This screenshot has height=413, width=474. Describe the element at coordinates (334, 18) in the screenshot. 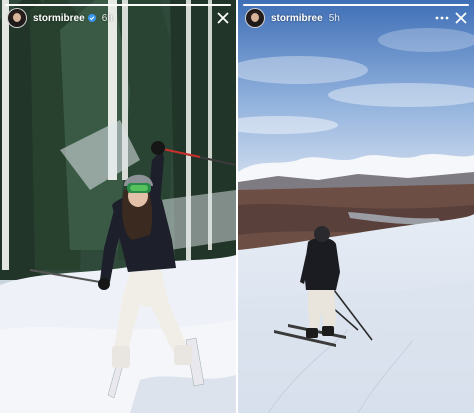

I see `post-time: 5h` at that location.